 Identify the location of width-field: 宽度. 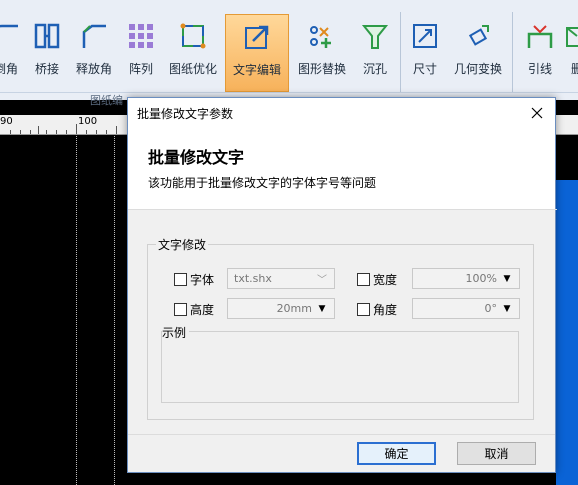
(377, 279).